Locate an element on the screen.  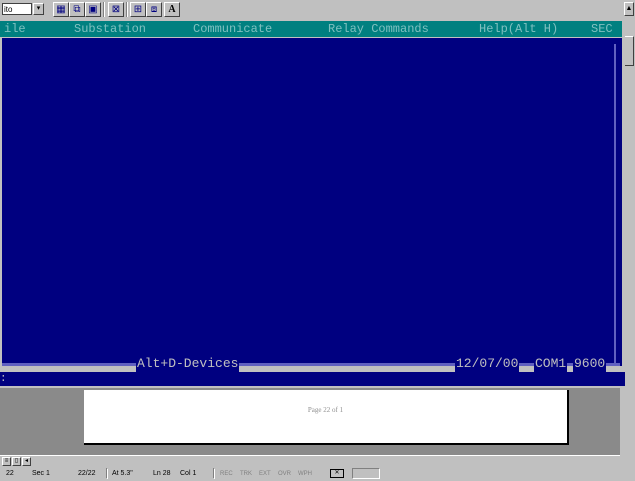
port-display: COM1 is located at coordinates (551, 364).